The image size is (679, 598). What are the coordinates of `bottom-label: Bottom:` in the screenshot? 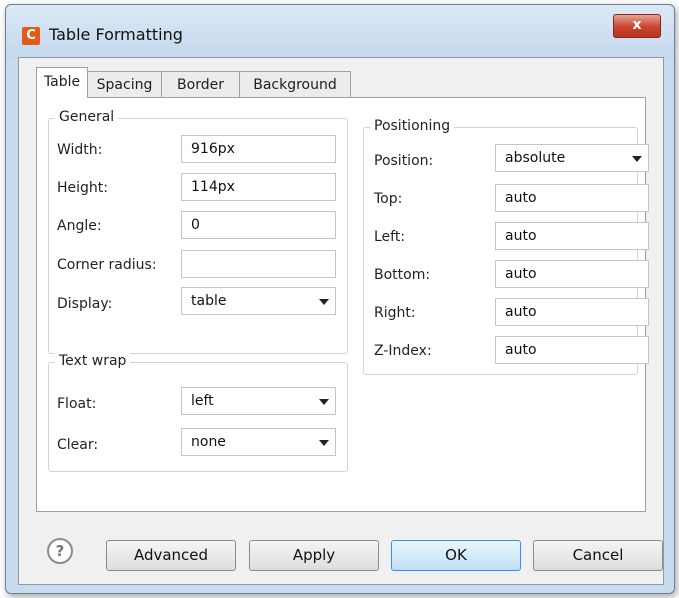 It's located at (402, 275).